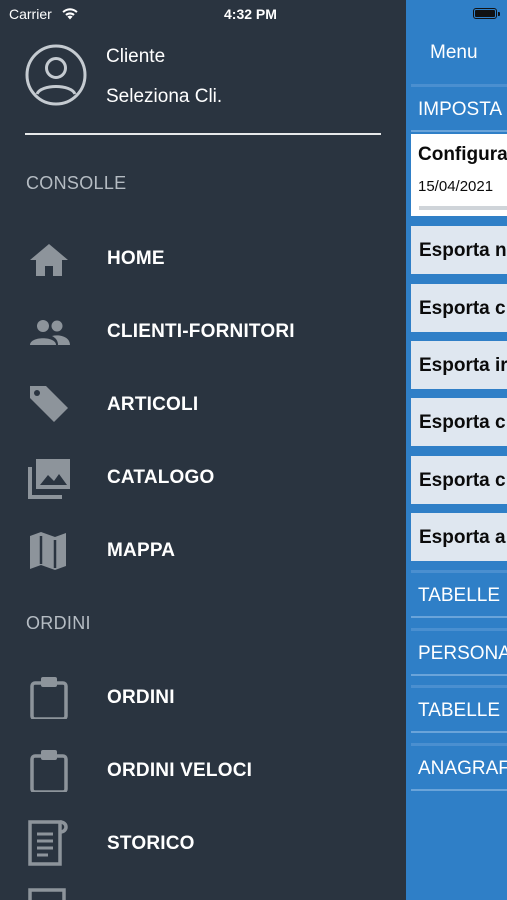 Image resolution: width=507 pixels, height=900 pixels. I want to click on partial-menu-icon, so click(47, 894).